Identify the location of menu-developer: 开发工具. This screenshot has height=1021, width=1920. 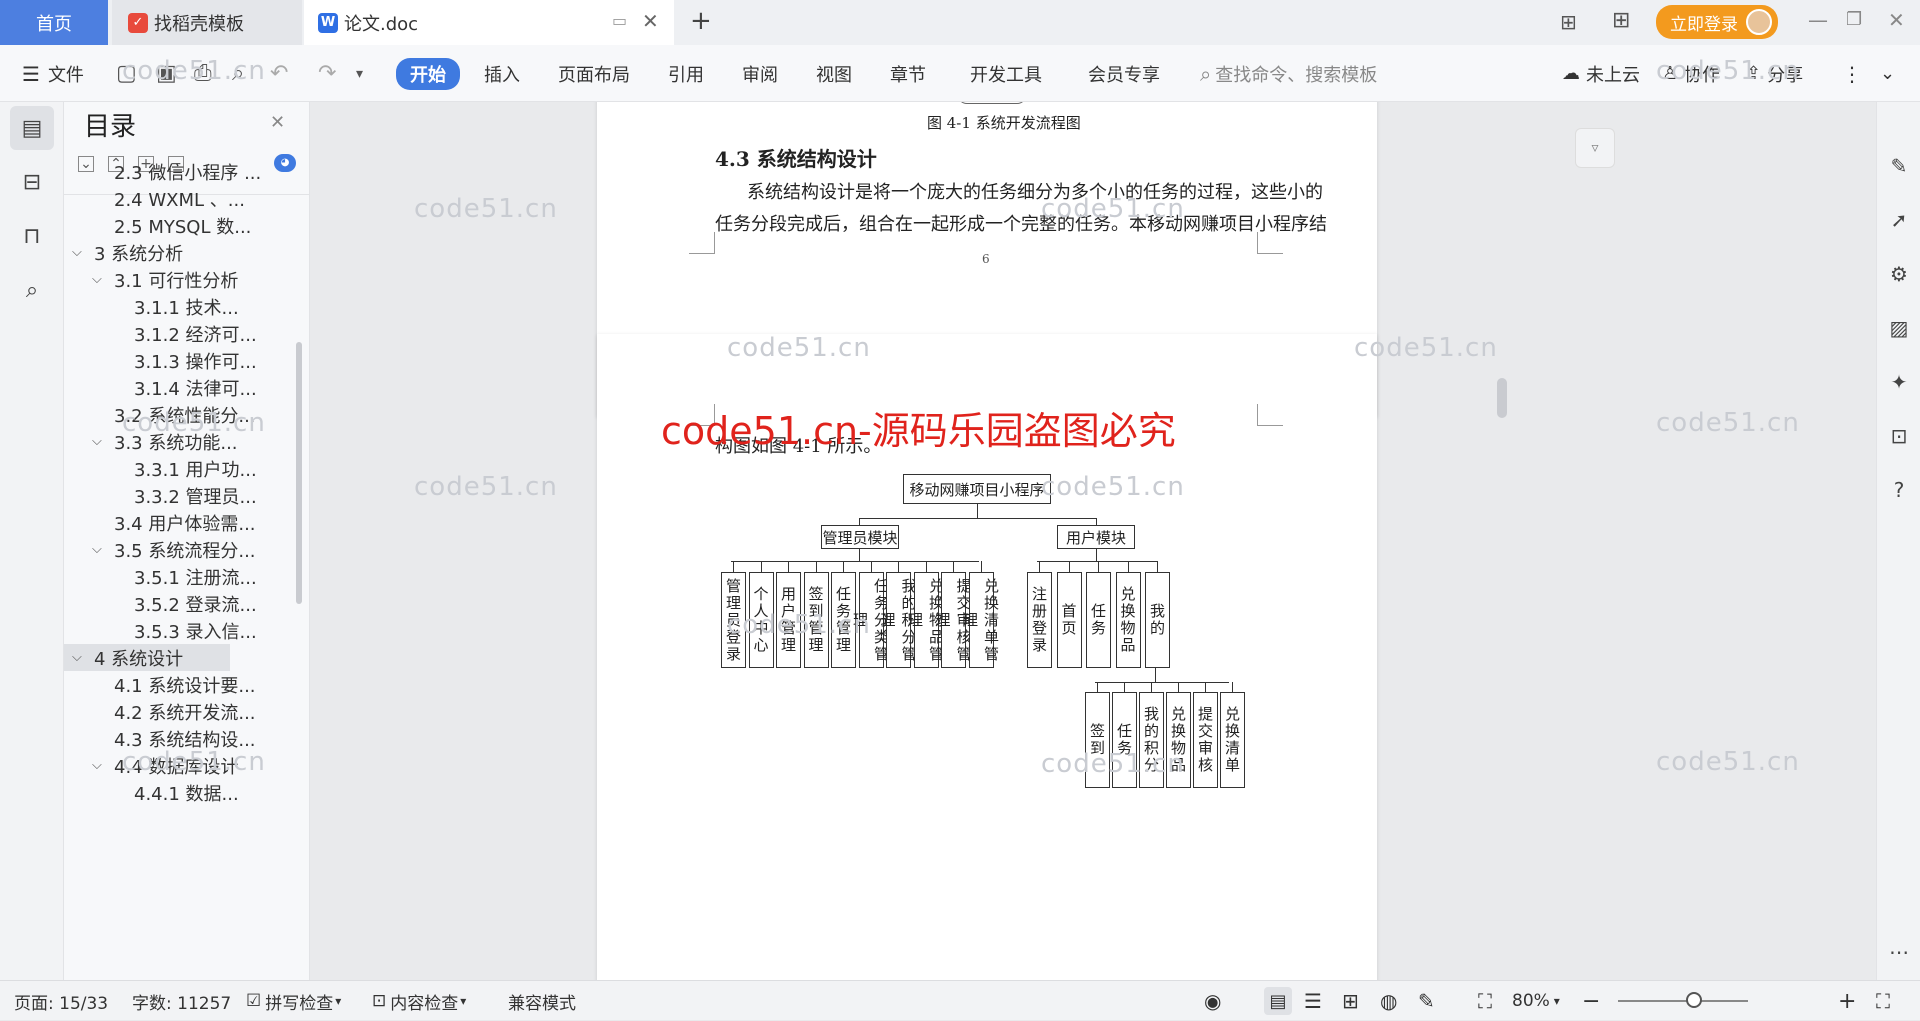
(1006, 73).